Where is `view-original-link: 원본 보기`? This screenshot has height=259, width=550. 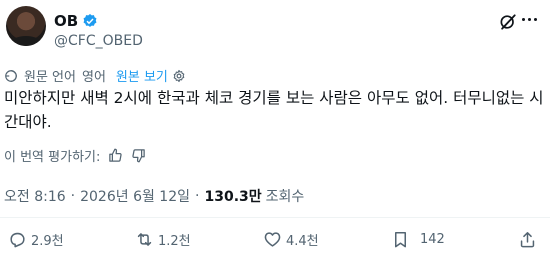 view-original-link: 원본 보기 is located at coordinates (142, 75).